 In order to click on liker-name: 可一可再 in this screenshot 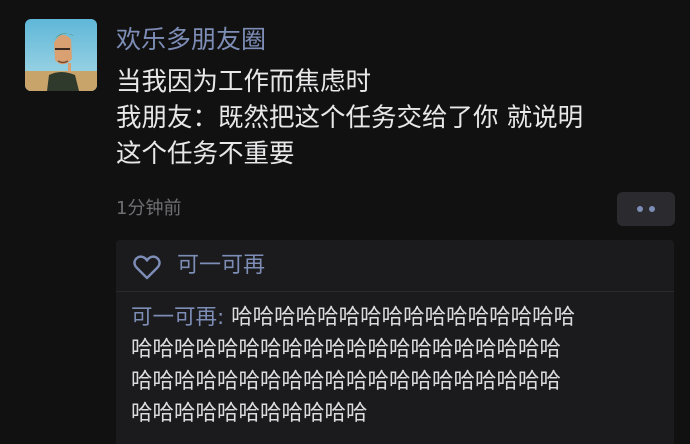, I will do `click(221, 266)`.